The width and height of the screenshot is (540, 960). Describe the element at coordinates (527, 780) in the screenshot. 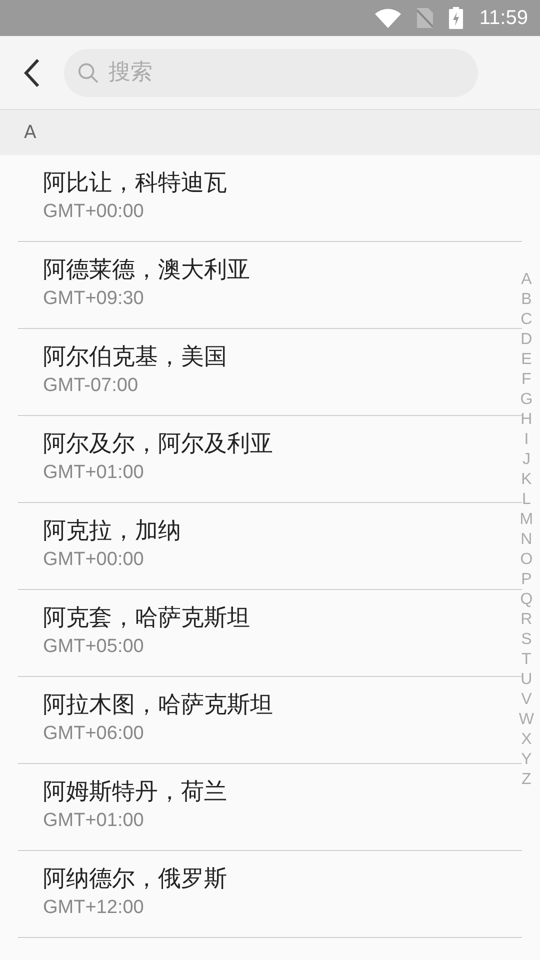

I see `index-letter: Z` at that location.